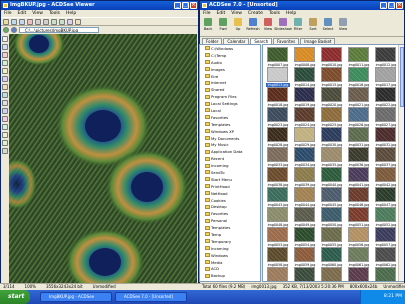 The width and height of the screenshot is (405, 304). I want to click on thumbnail-item: img0025.jpg, so click(332, 117).